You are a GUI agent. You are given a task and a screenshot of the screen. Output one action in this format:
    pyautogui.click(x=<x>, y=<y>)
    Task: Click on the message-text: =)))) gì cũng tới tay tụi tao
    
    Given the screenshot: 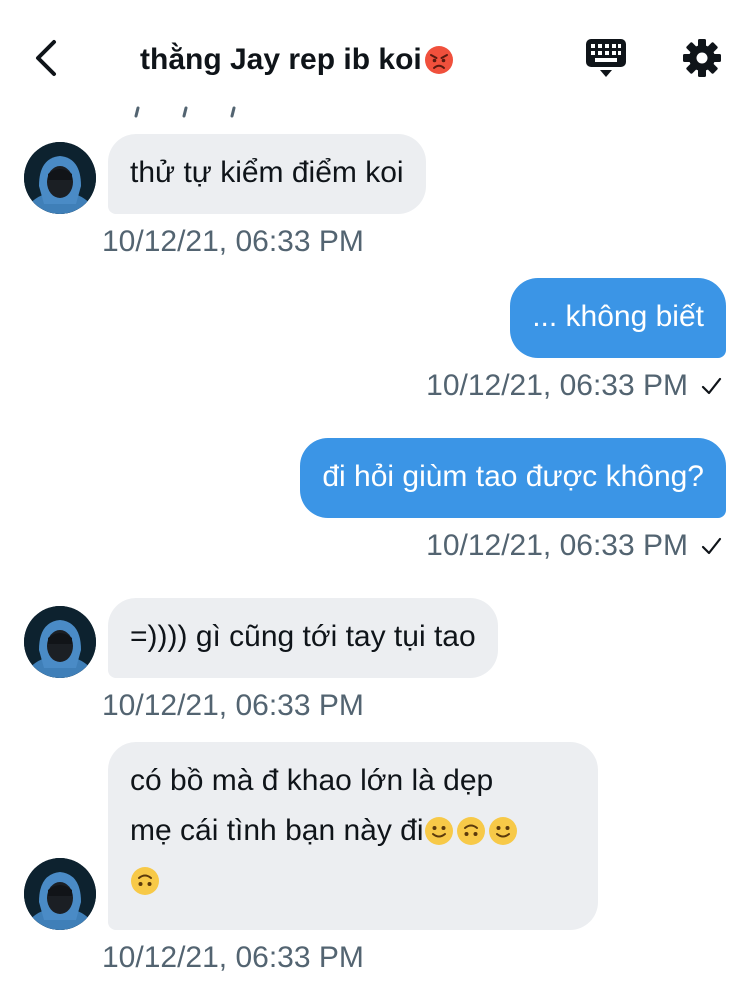 What is the action you would take?
    pyautogui.click(x=303, y=636)
    